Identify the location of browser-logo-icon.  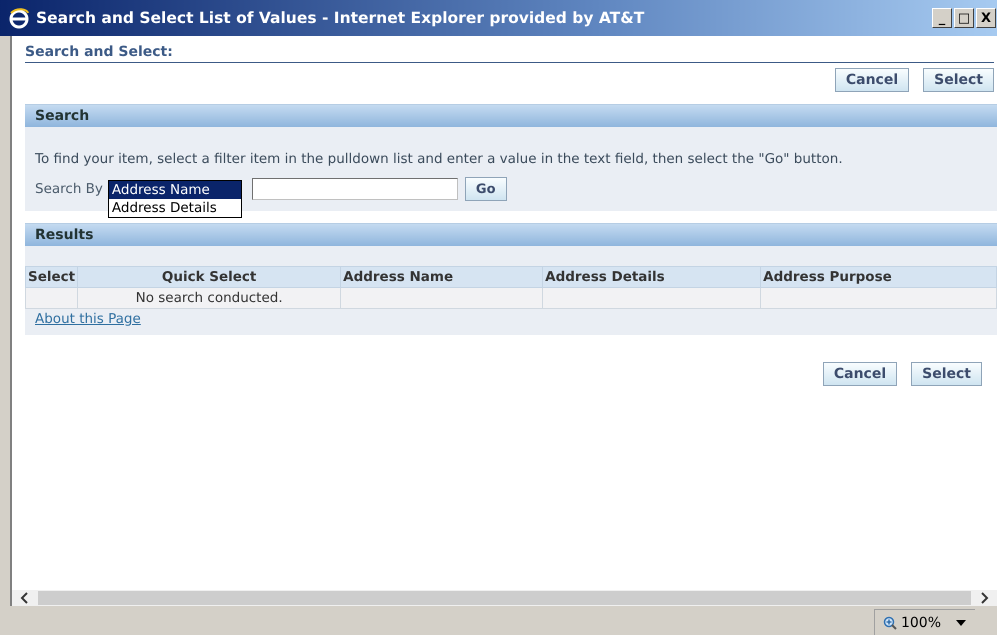
(19, 18).